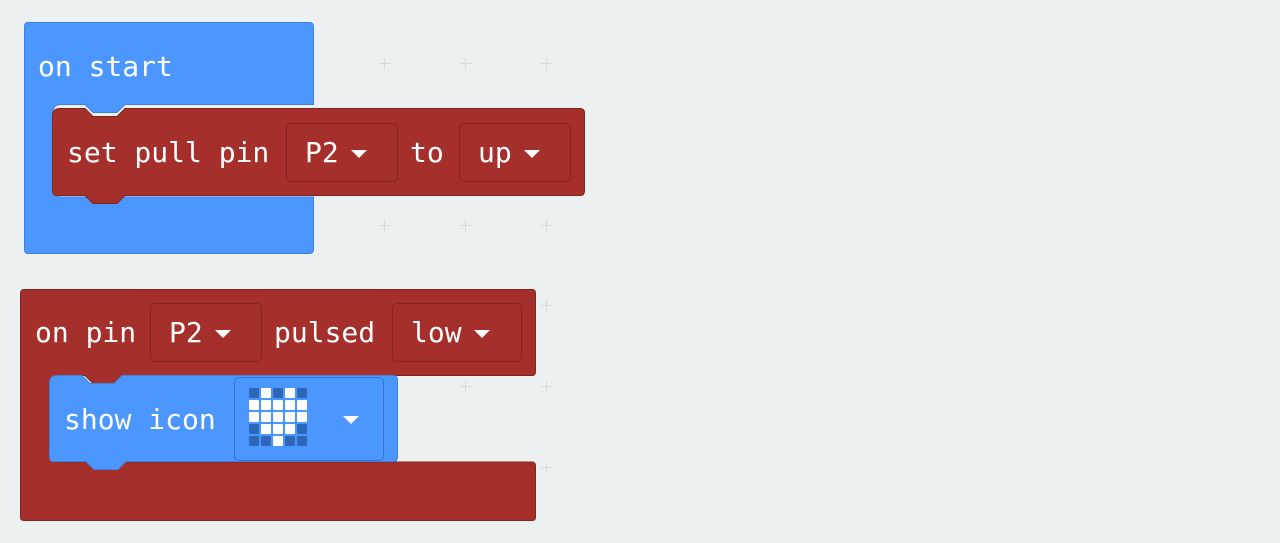 The width and height of the screenshot is (1280, 543). What do you see at coordinates (86, 332) in the screenshot?
I see `on-pin-label: on pin` at bounding box center [86, 332].